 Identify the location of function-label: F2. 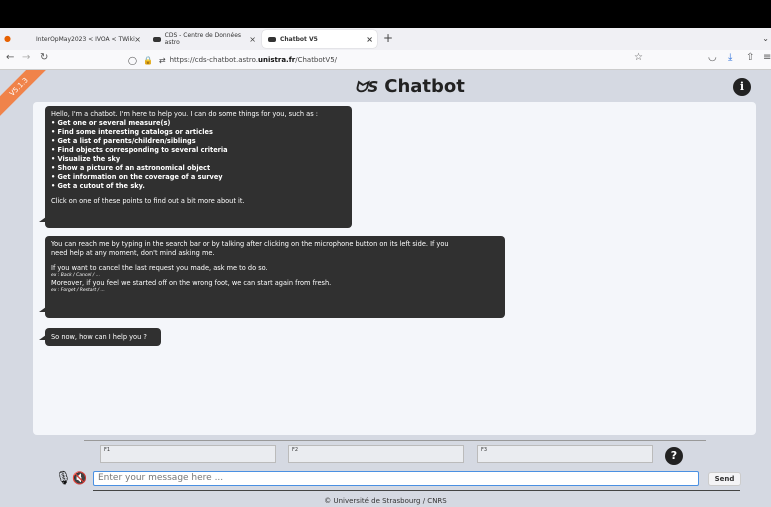
(295, 450).